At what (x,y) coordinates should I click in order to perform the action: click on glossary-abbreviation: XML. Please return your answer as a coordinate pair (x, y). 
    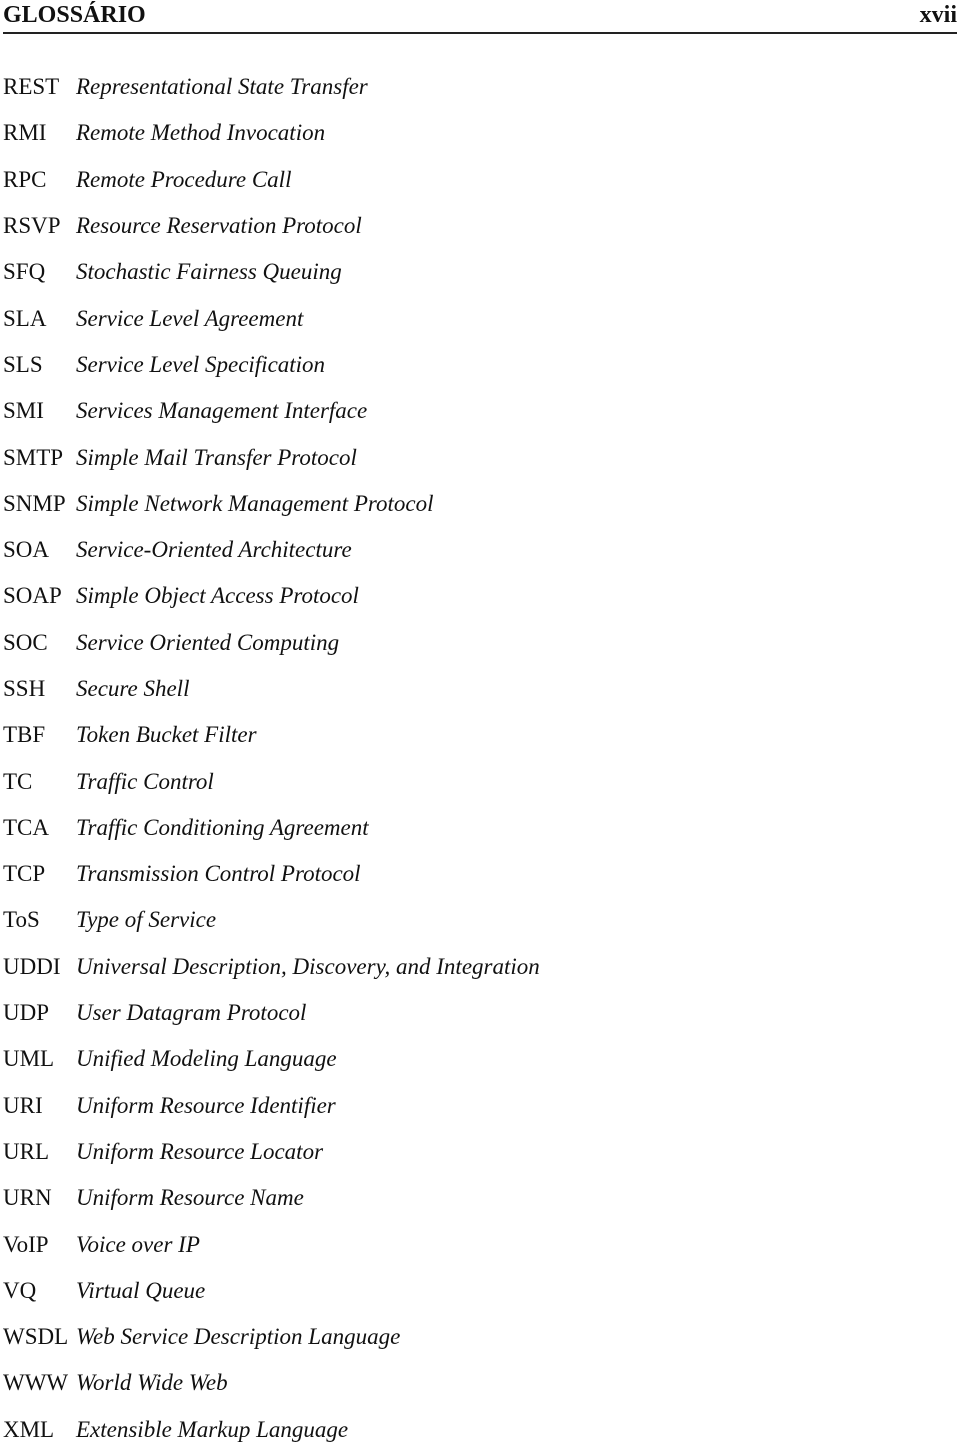
    Looking at the image, I should click on (29, 1429).